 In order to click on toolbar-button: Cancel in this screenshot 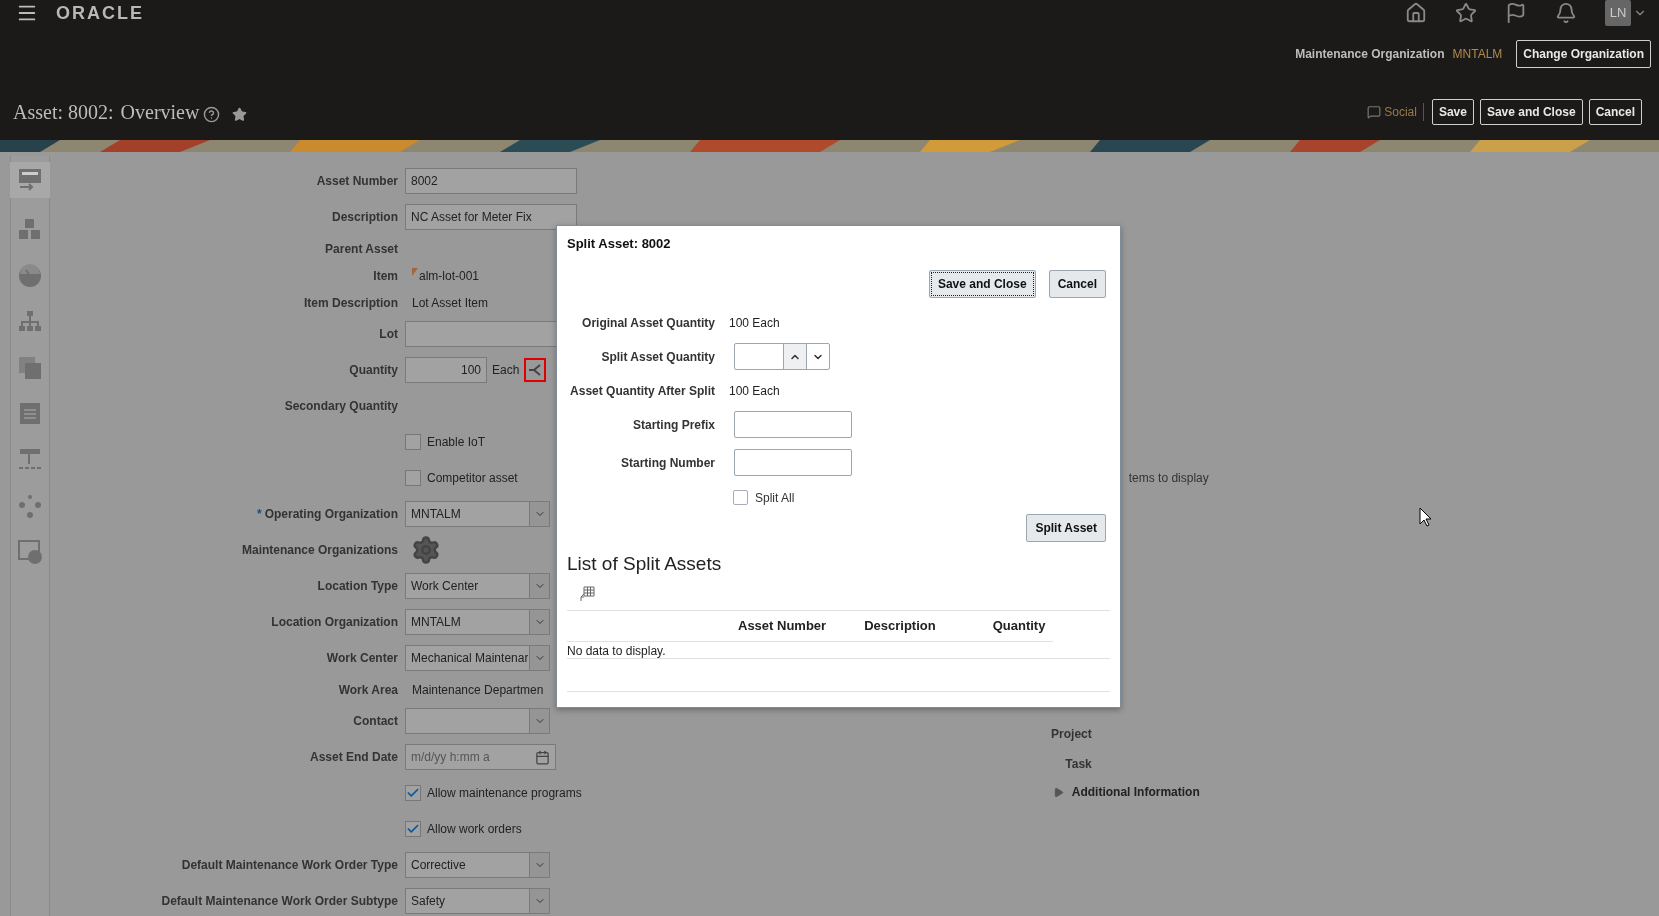, I will do `click(1615, 112)`.